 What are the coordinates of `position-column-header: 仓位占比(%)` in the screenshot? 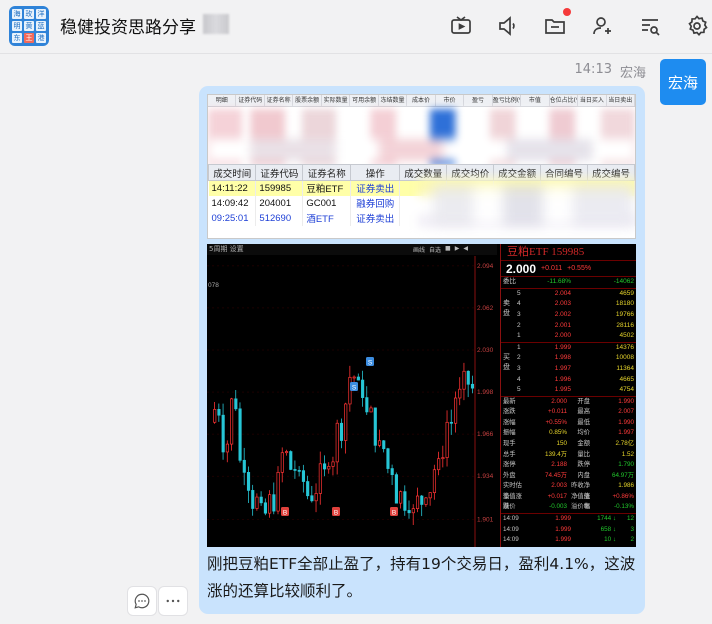 It's located at (564, 100).